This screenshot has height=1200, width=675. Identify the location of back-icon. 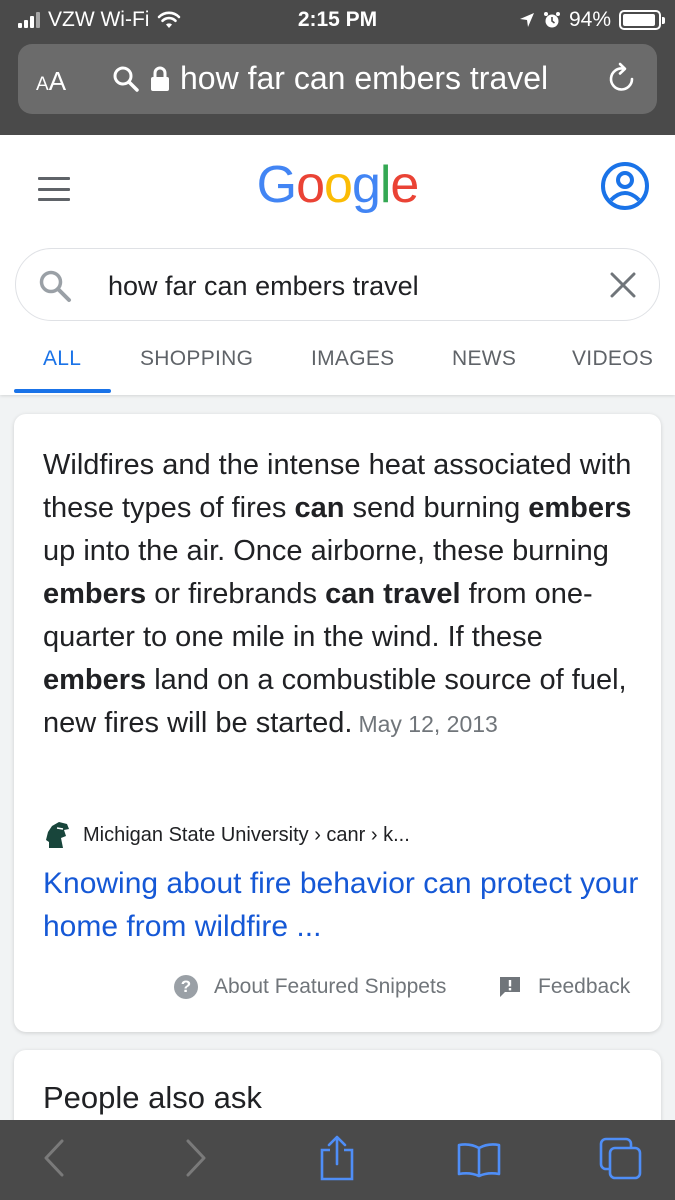
(54, 1158).